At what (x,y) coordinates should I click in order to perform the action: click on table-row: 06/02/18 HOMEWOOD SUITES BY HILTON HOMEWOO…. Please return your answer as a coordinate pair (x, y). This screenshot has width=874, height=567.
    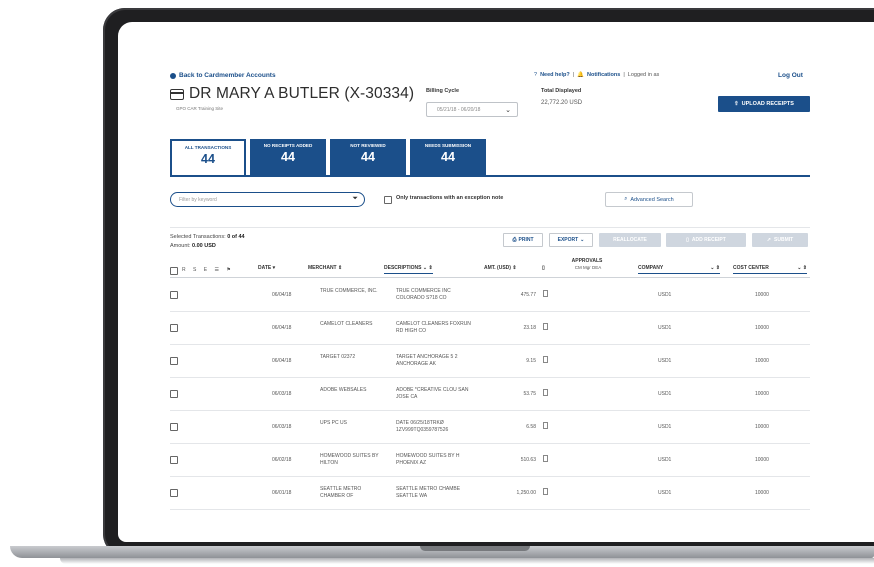
    Looking at the image, I should click on (490, 460).